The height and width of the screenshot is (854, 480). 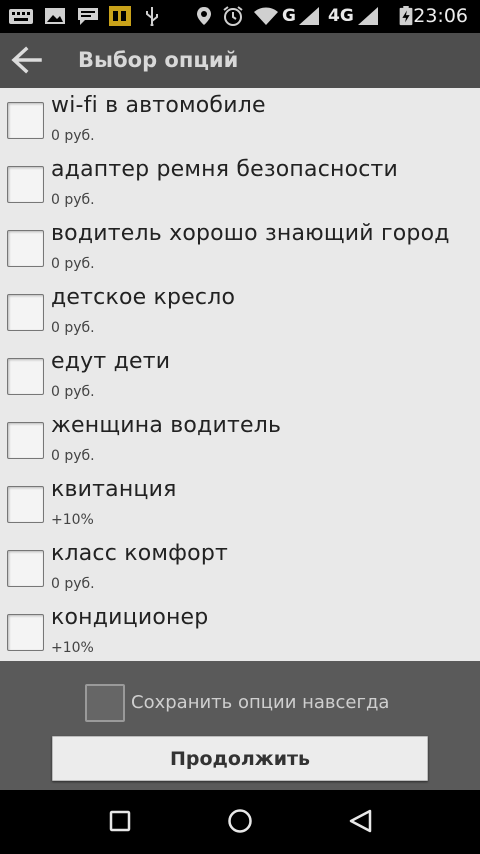 What do you see at coordinates (204, 16) in the screenshot?
I see `location-icon` at bounding box center [204, 16].